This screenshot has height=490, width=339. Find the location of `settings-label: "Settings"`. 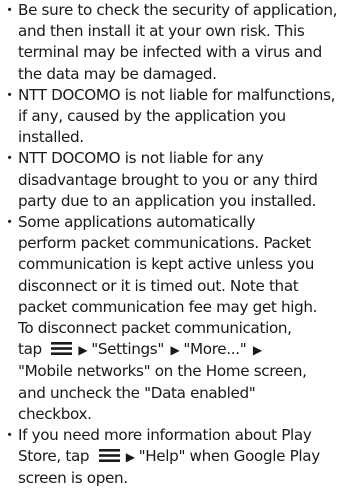

settings-label: "Settings" is located at coordinates (127, 349).